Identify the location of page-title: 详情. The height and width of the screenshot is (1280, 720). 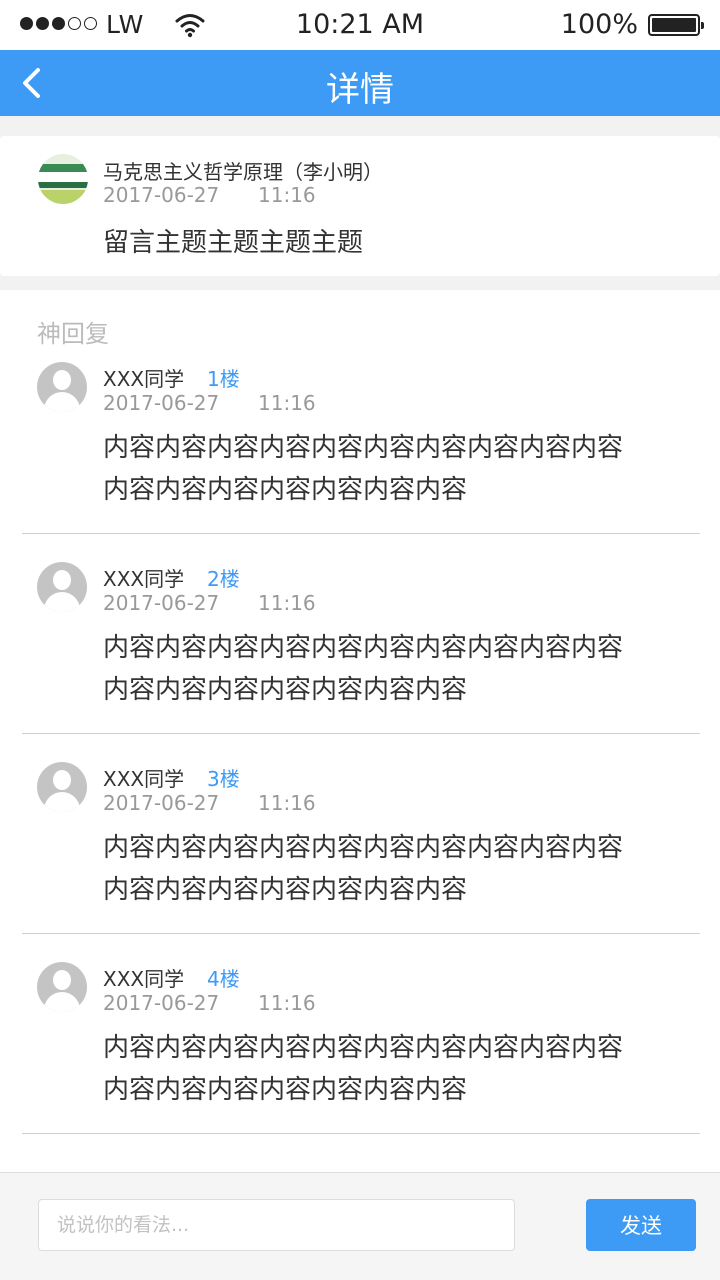
(360, 90).